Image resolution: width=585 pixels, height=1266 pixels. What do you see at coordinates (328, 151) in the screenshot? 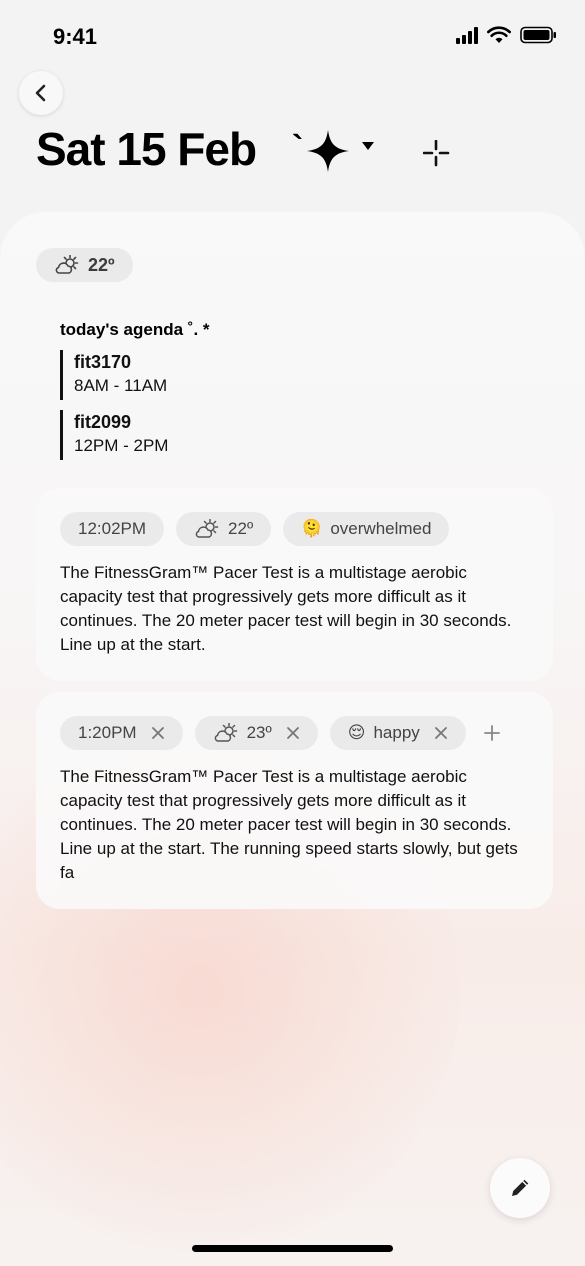
I see `sparkle-icon` at bounding box center [328, 151].